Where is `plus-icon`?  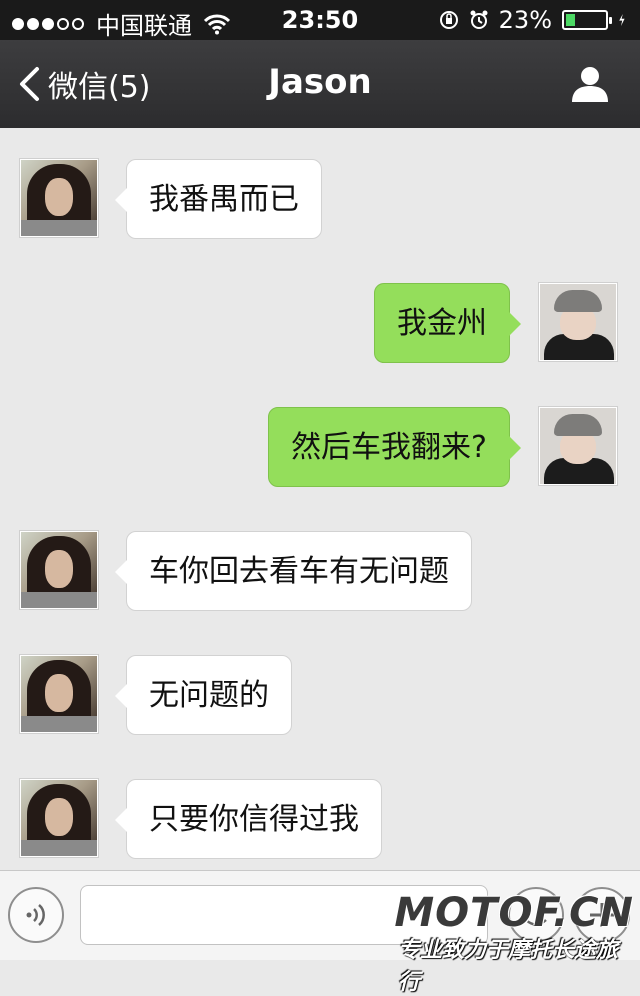 plus-icon is located at coordinates (602, 915).